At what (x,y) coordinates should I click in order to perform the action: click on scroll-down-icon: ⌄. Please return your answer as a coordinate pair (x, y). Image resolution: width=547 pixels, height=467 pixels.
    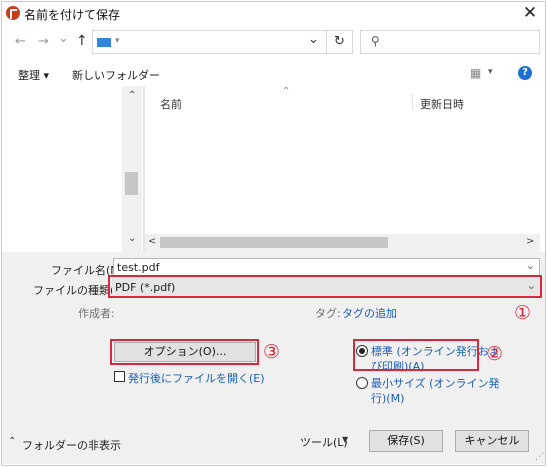
    Looking at the image, I should click on (132, 238).